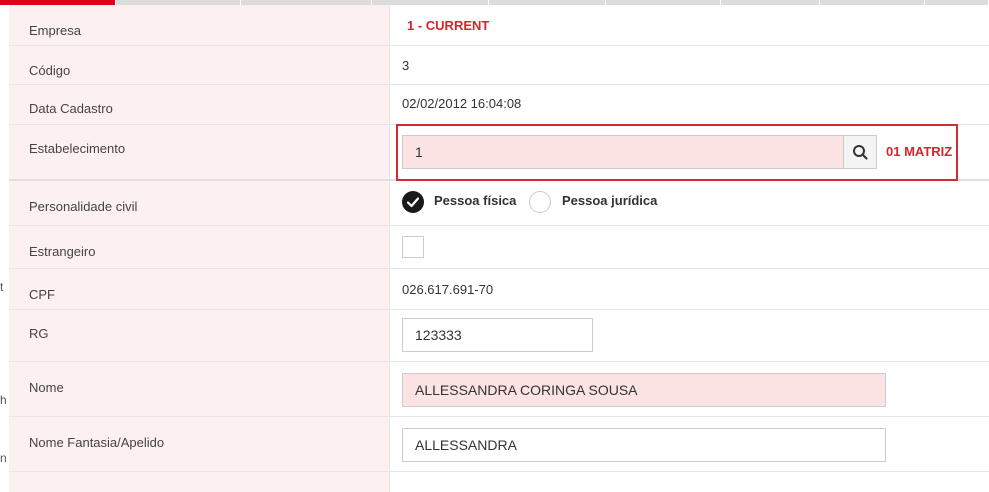 This screenshot has height=492, width=989. Describe the element at coordinates (199, 389) in the screenshot. I see `label-cell: Nome` at that location.